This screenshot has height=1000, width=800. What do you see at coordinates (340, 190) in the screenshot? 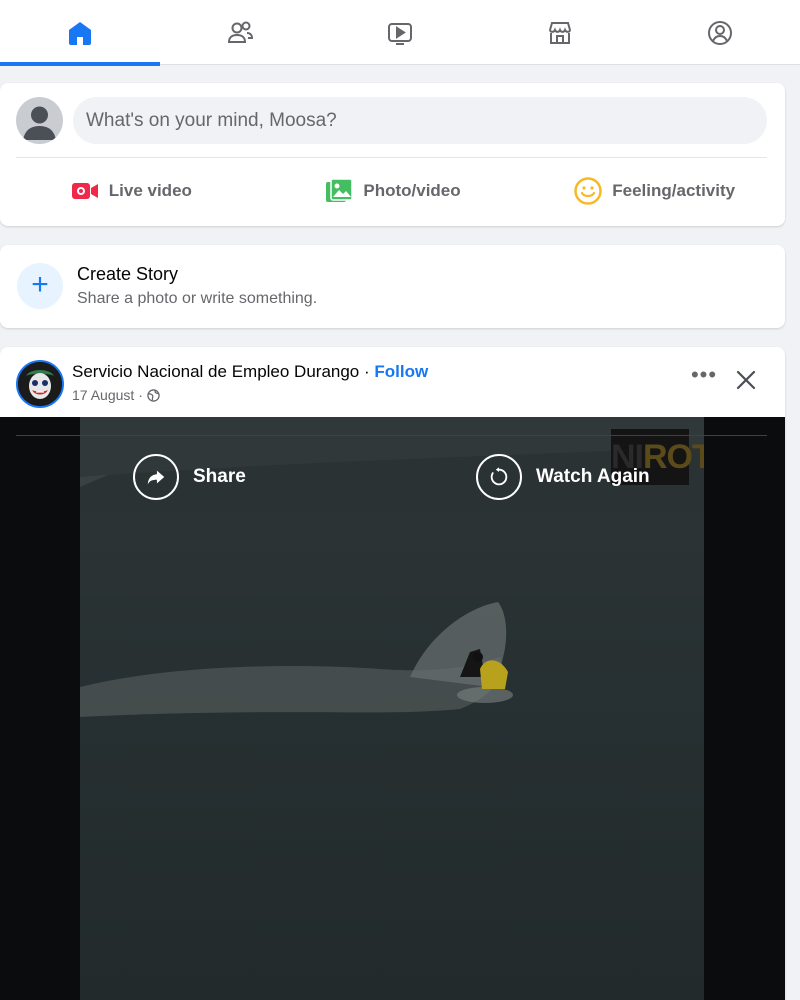
I see `photo-icon` at bounding box center [340, 190].